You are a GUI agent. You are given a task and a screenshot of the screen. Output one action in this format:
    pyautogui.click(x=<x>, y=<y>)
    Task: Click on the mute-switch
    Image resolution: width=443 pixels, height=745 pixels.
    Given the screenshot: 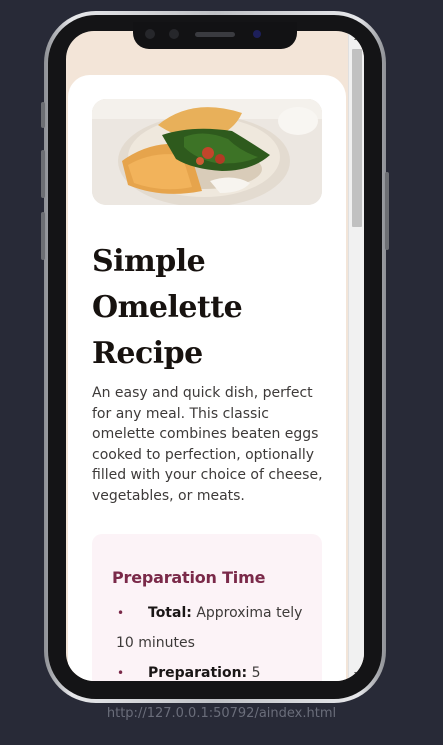 What is the action you would take?
    pyautogui.click(x=43, y=115)
    